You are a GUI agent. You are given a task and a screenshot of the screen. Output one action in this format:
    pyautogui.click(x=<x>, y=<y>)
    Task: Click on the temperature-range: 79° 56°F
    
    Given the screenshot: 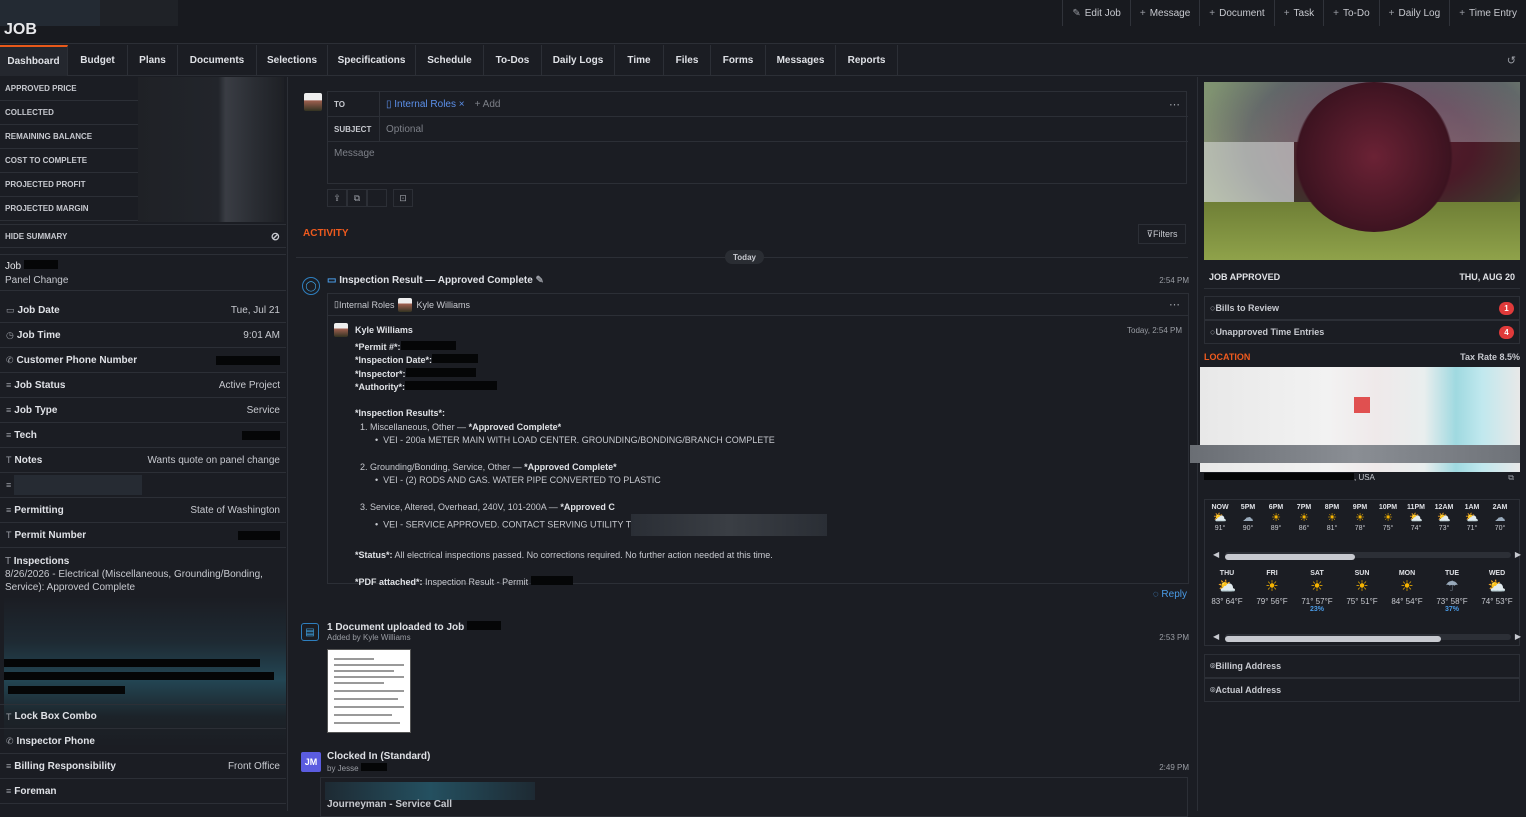 What is the action you would take?
    pyautogui.click(x=1272, y=601)
    